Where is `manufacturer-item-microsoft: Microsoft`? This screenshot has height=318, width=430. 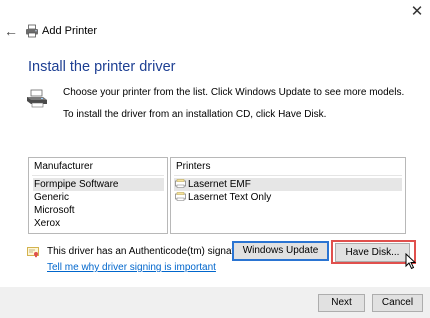 manufacturer-item-microsoft: Microsoft is located at coordinates (98, 210).